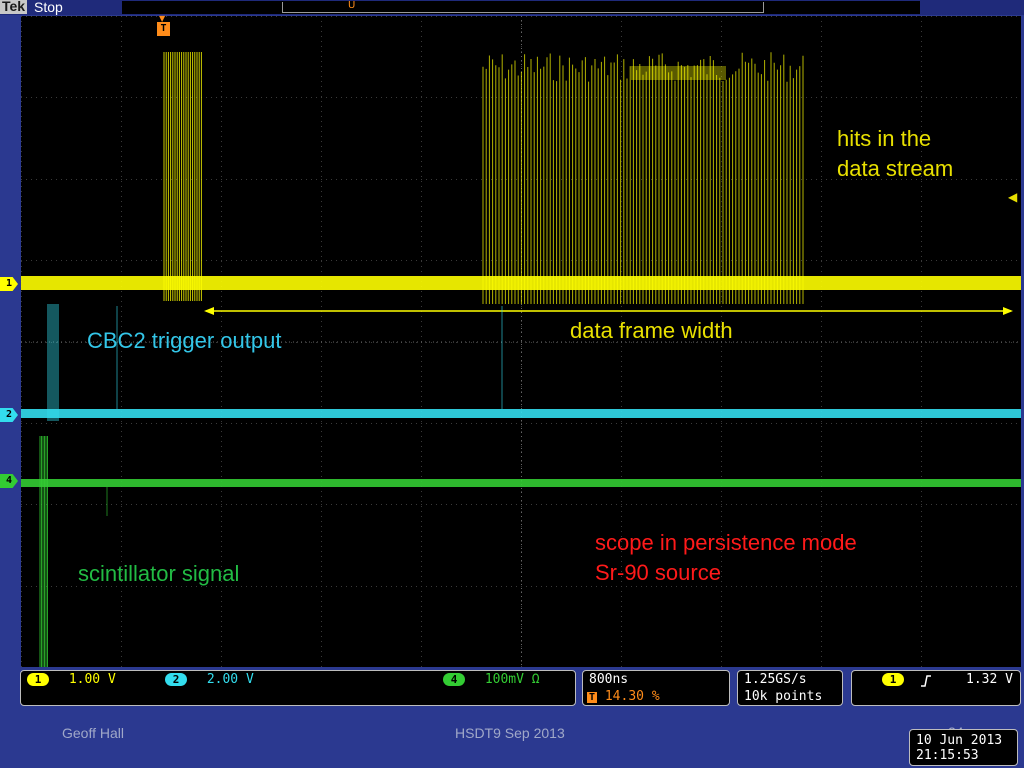 The image size is (1024, 768). What do you see at coordinates (9, 284) in the screenshot?
I see `ch1-ground-marker: 1` at bounding box center [9, 284].